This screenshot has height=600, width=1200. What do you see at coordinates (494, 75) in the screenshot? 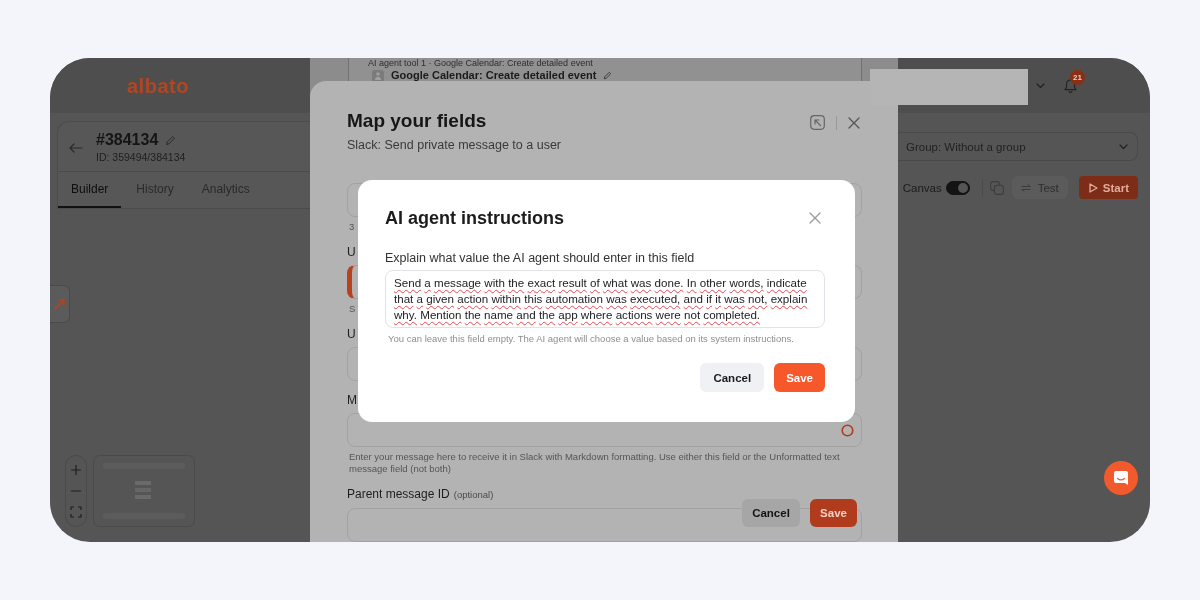
I see `tool-title: Google Calendar: Create detailed event` at bounding box center [494, 75].